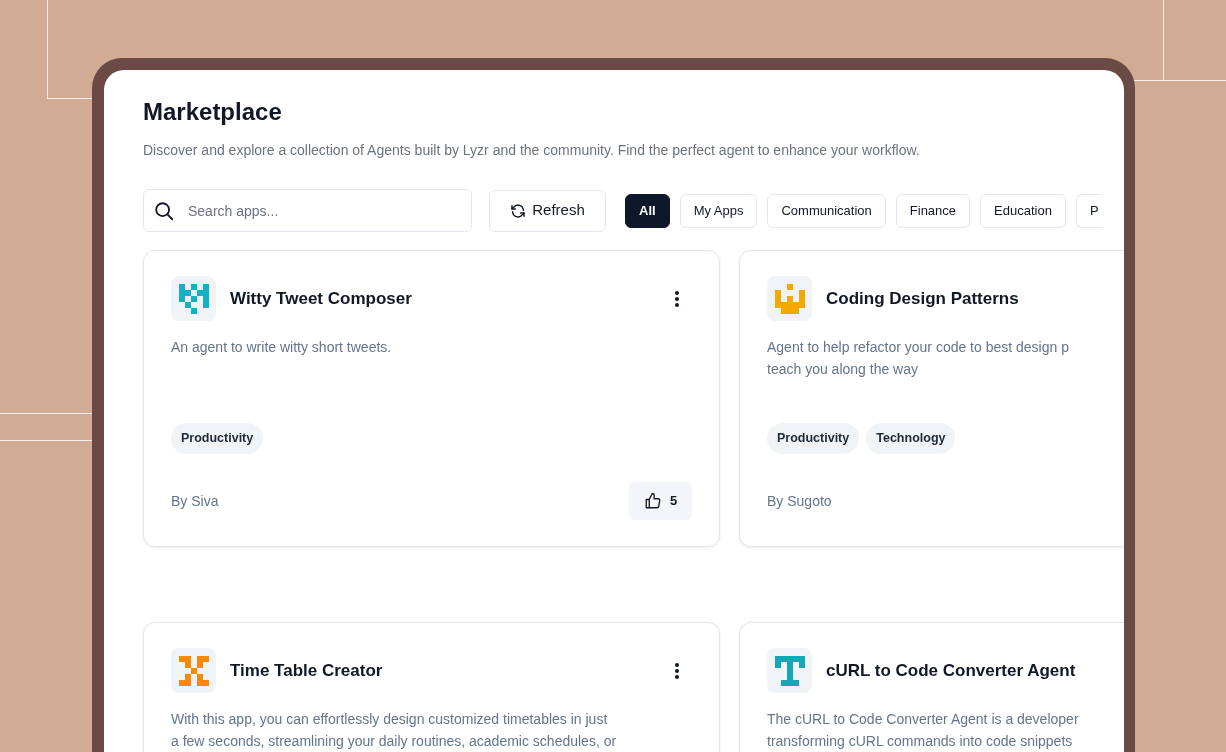 This screenshot has width=1226, height=752. Describe the element at coordinates (321, 298) in the screenshot. I see `card-title: Witty Tweet Composer` at that location.